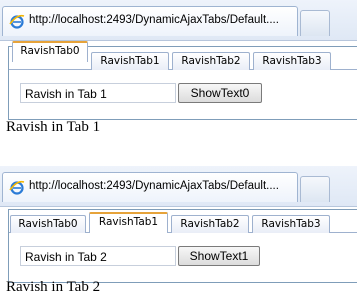  Describe the element at coordinates (220, 93) in the screenshot. I see `show-text-button: ShowText0` at that location.